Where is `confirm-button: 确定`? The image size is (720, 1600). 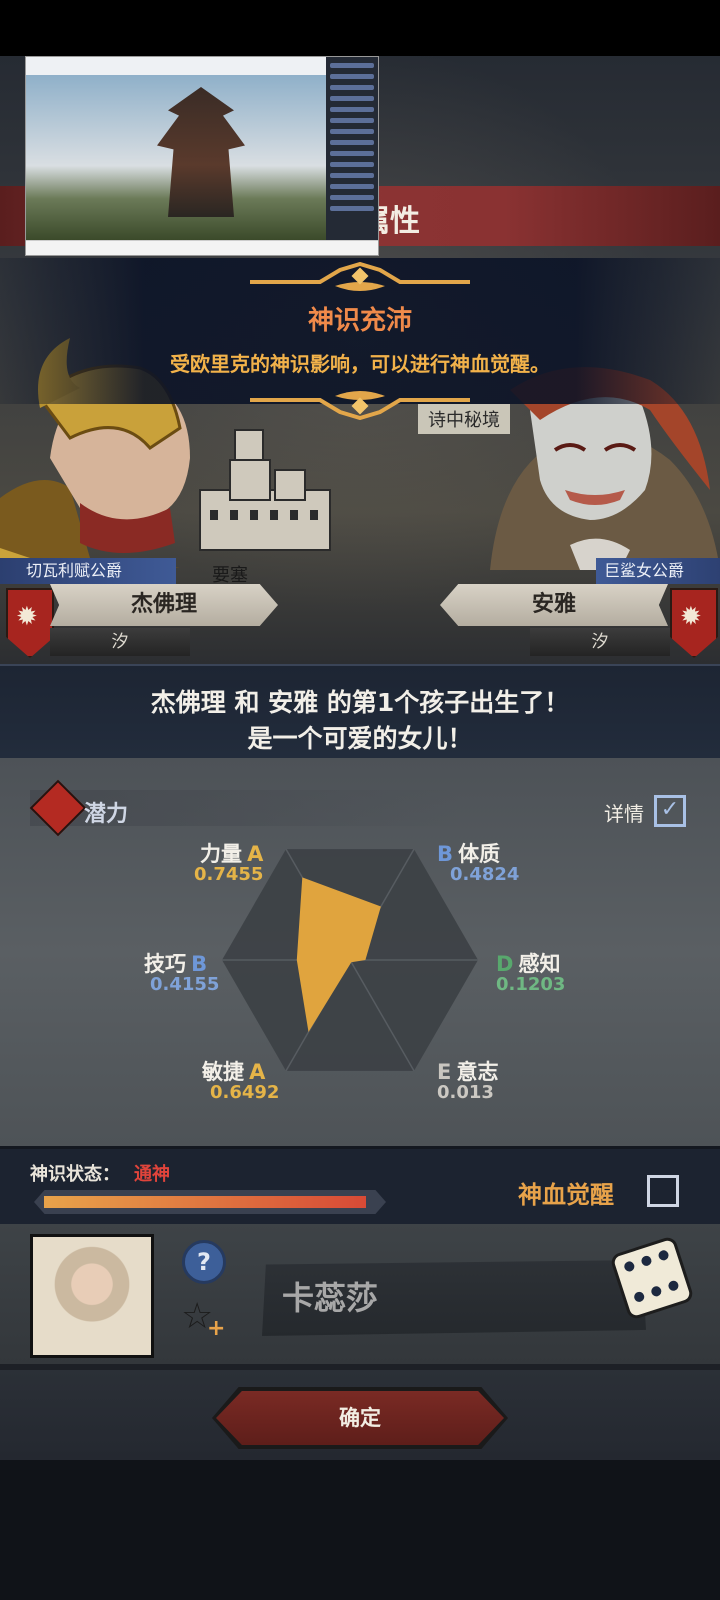 confirm-button: 确定 is located at coordinates (360, 1418).